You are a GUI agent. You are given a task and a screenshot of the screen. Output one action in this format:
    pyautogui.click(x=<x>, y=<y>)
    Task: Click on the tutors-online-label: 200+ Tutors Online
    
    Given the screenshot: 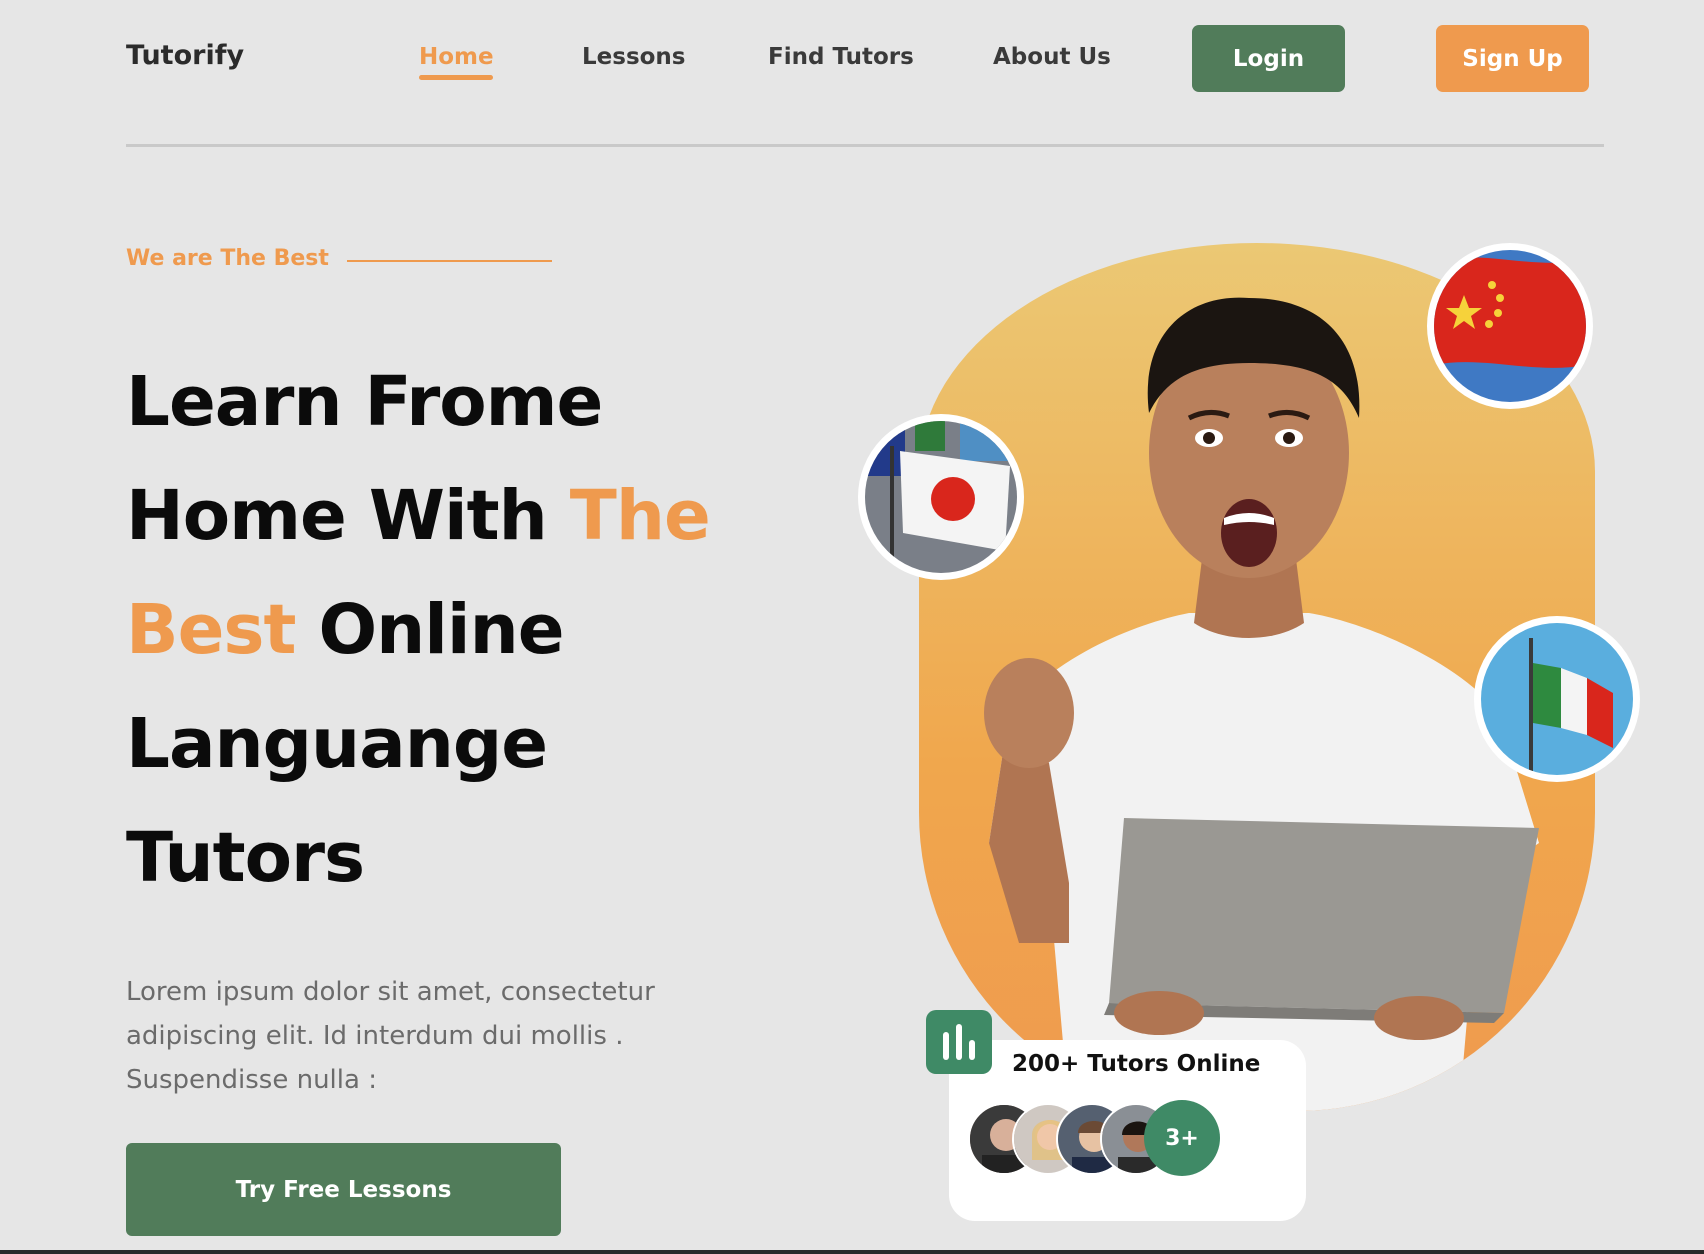 What is the action you would take?
    pyautogui.click(x=1136, y=1064)
    